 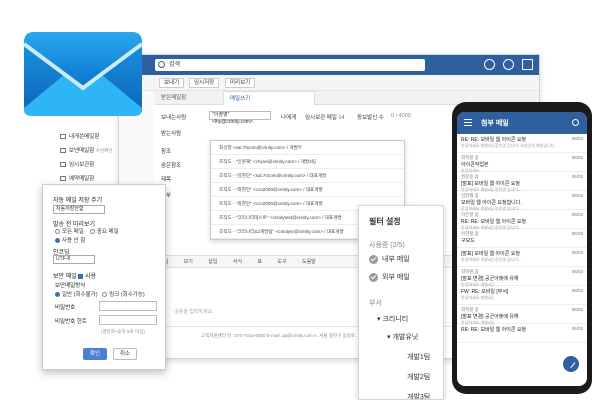 I want to click on compose-fab-button, so click(x=571, y=364).